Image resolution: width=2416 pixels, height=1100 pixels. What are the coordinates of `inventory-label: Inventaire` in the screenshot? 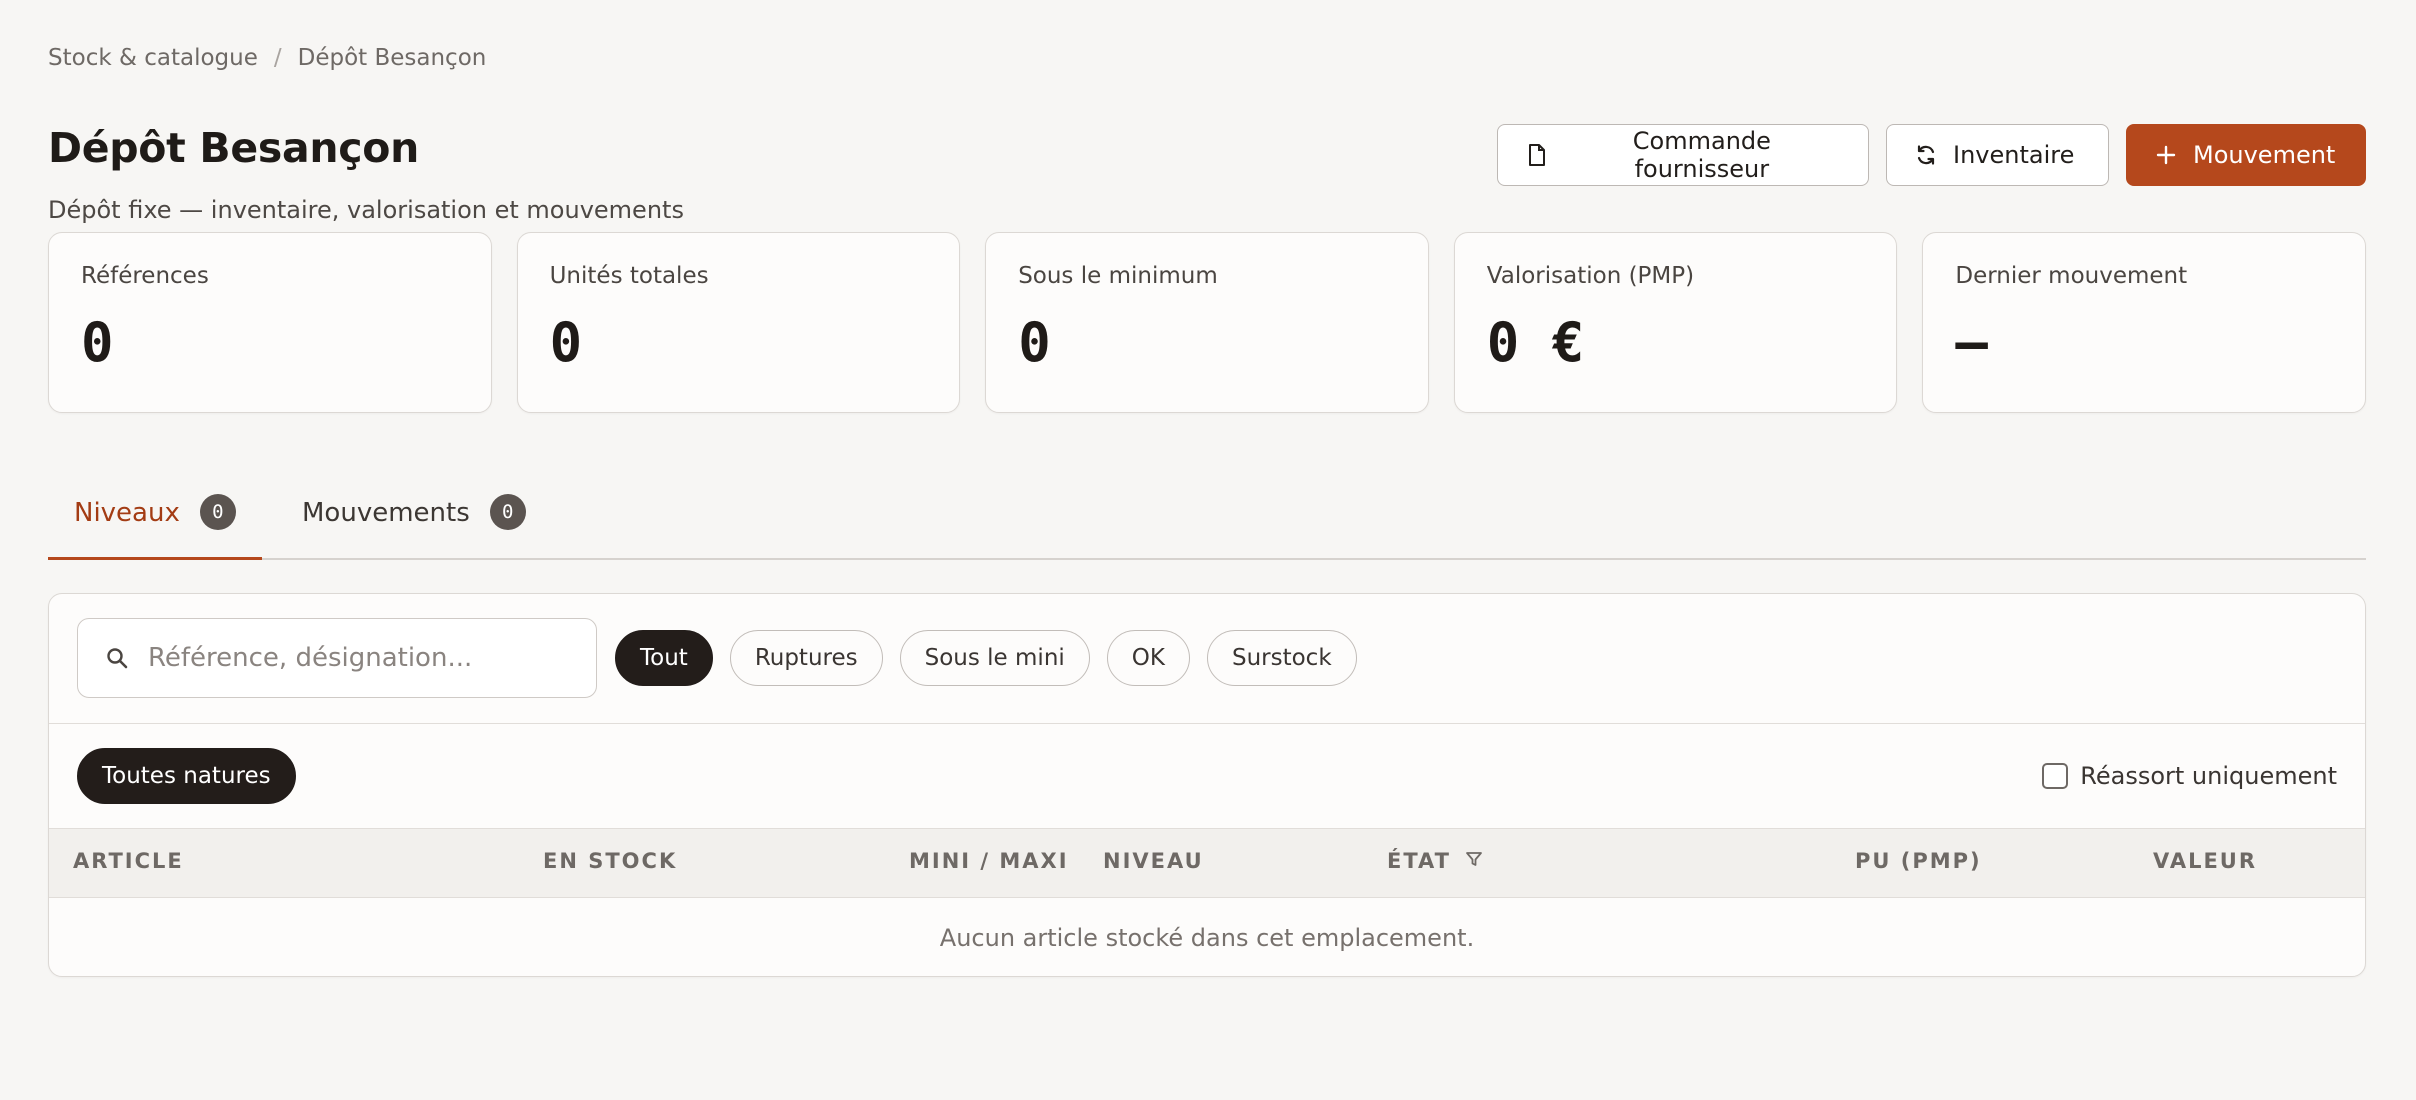 It's located at (2014, 155).